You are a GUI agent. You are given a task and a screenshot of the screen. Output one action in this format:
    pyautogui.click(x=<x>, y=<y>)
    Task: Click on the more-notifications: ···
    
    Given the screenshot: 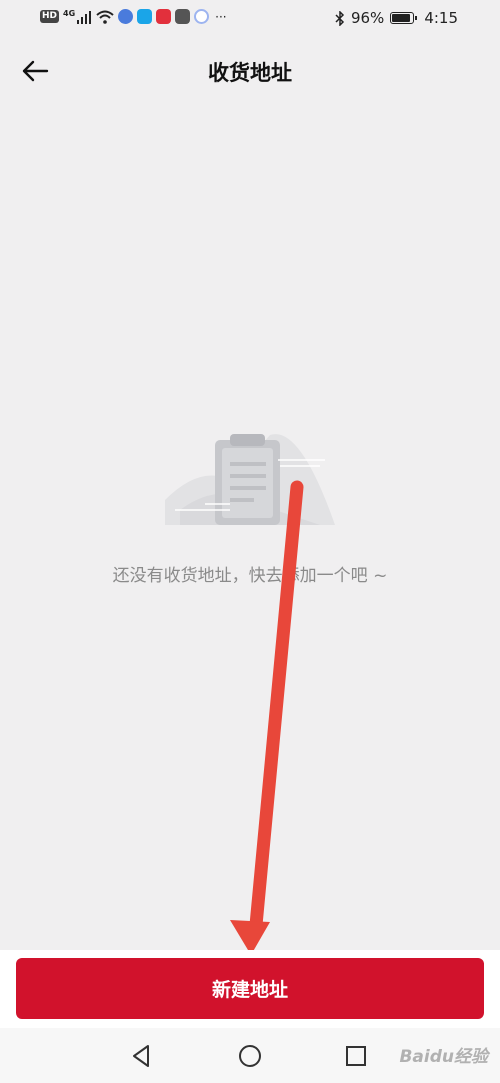 What is the action you would take?
    pyautogui.click(x=221, y=16)
    